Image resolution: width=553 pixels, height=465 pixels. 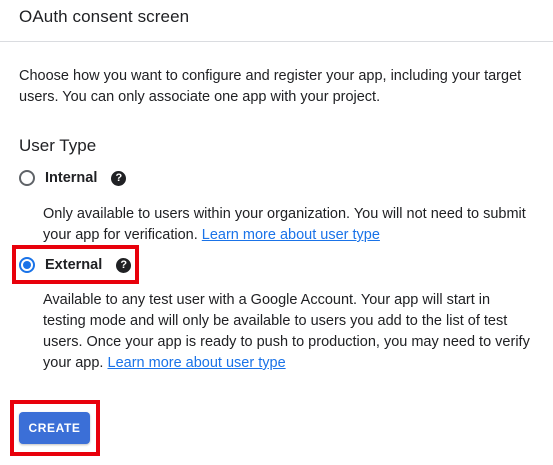 I want to click on internal-label: Internal, so click(x=71, y=178).